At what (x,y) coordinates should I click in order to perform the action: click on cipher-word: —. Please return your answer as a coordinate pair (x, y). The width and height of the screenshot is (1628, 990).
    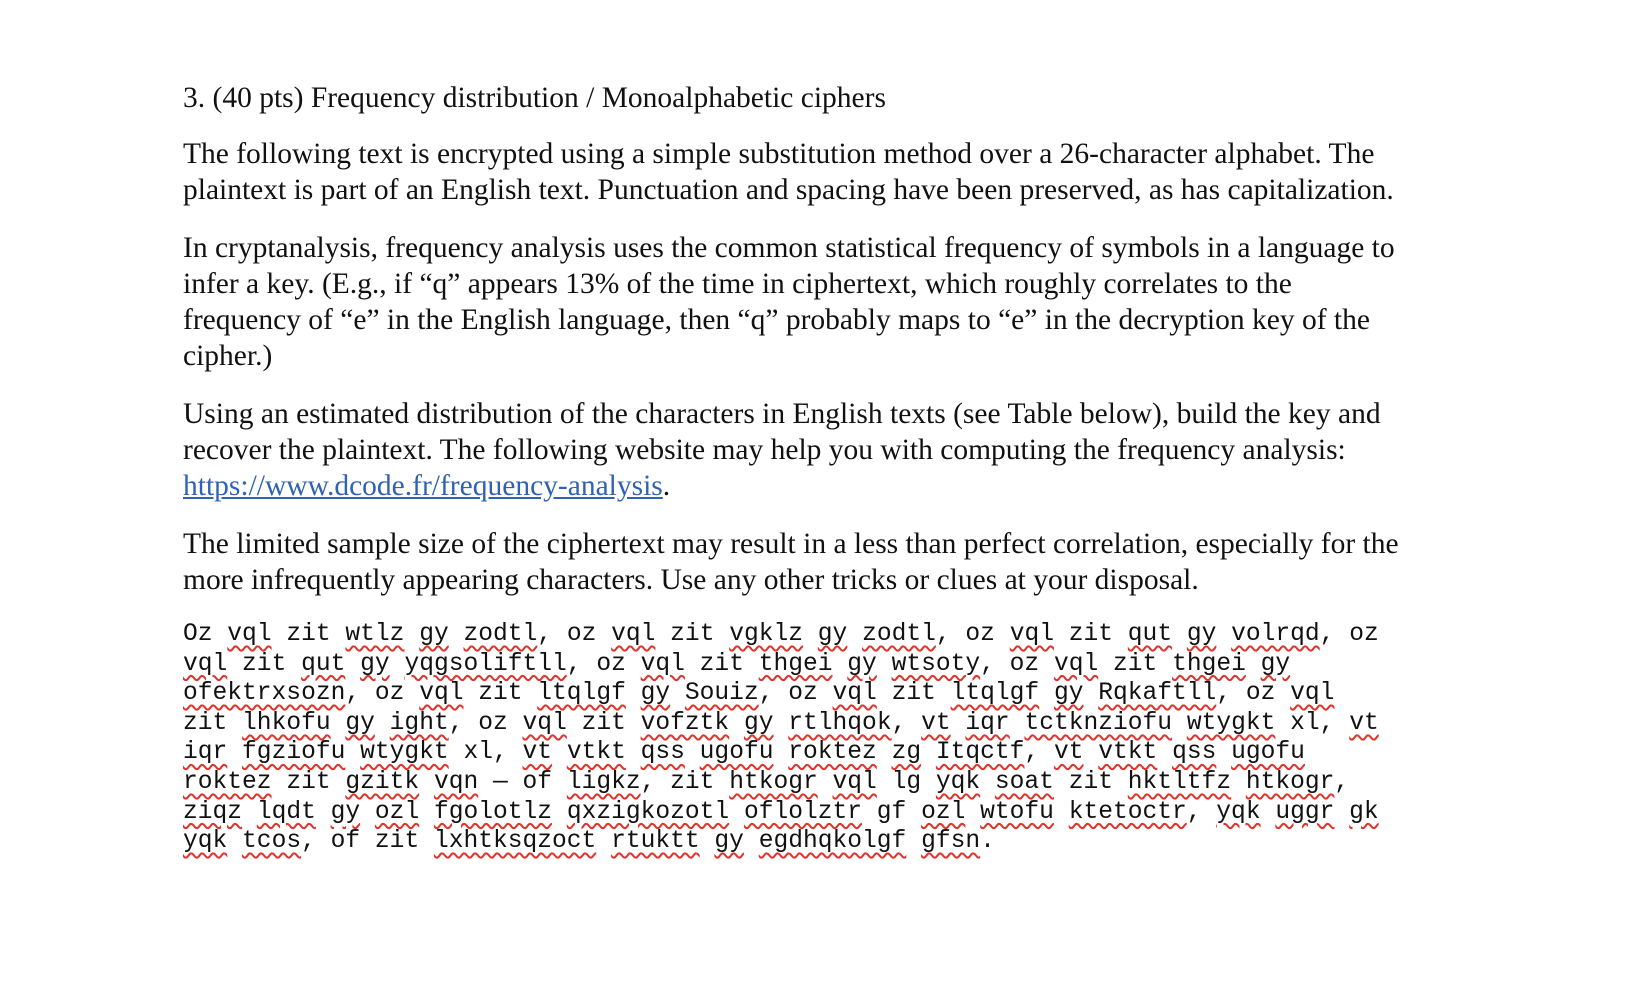
    Looking at the image, I should click on (500, 782).